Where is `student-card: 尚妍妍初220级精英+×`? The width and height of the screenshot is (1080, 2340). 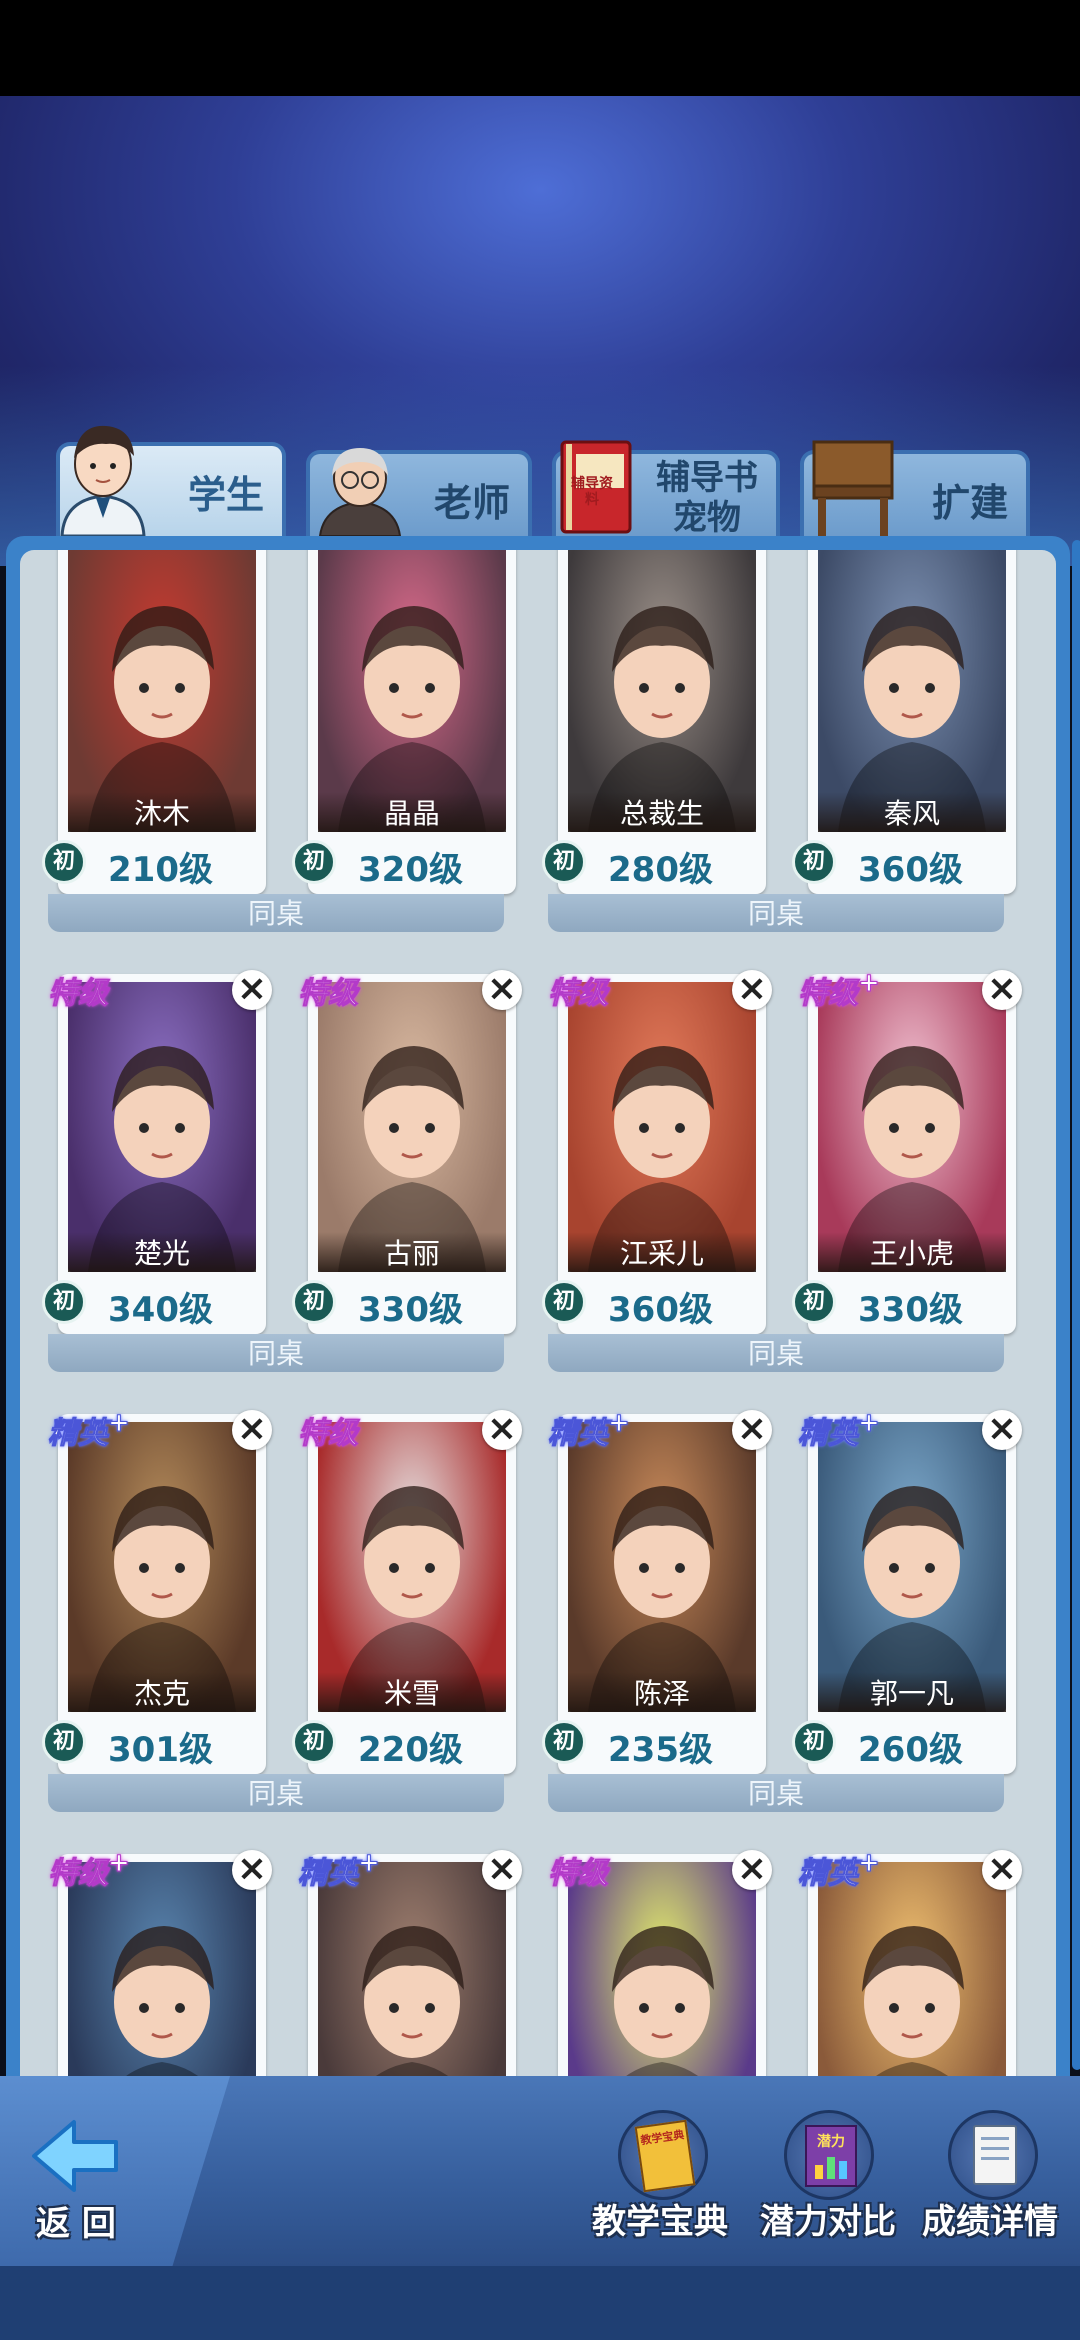
student-card: 尚妍妍初220级精英+× is located at coordinates (410, 1969).